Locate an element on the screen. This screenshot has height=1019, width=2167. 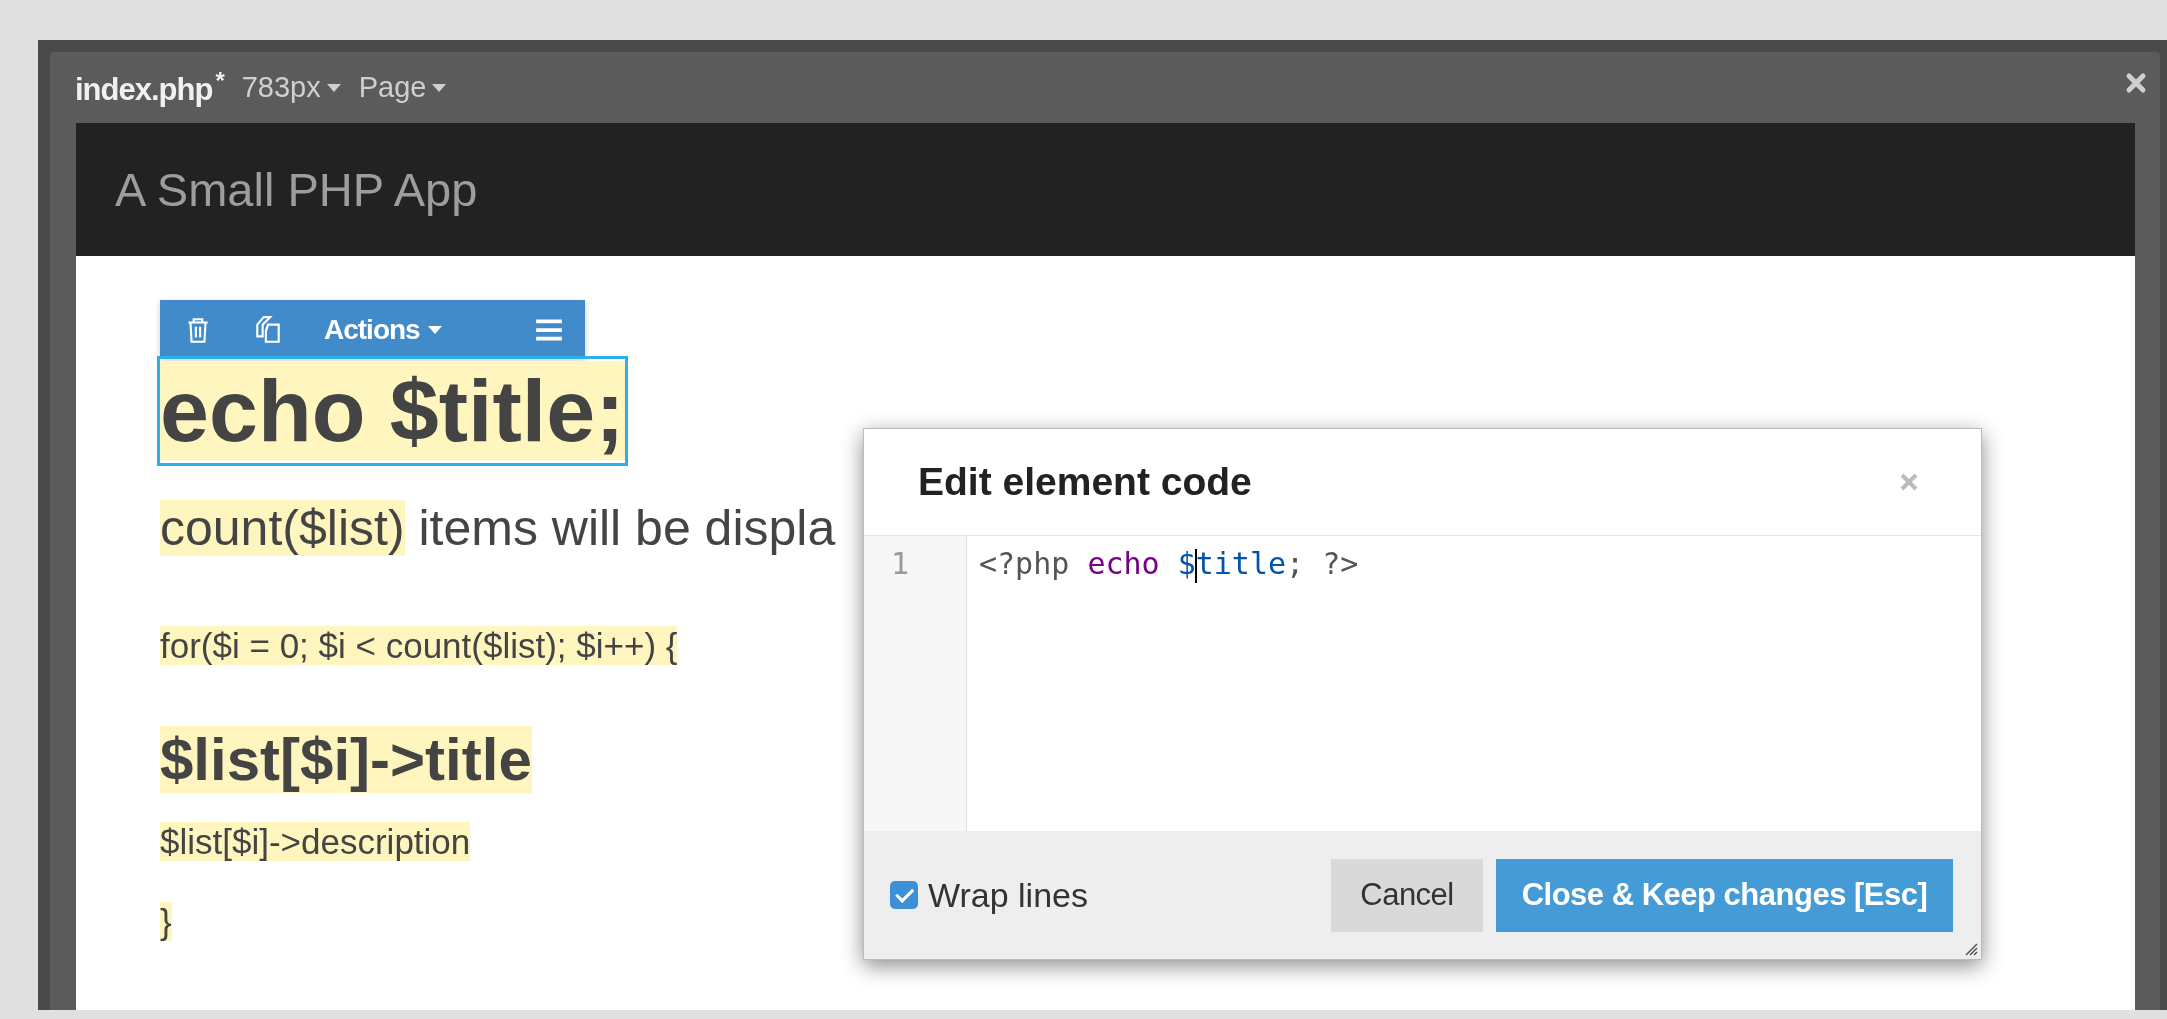
cancel-button: Cancel is located at coordinates (1407, 895).